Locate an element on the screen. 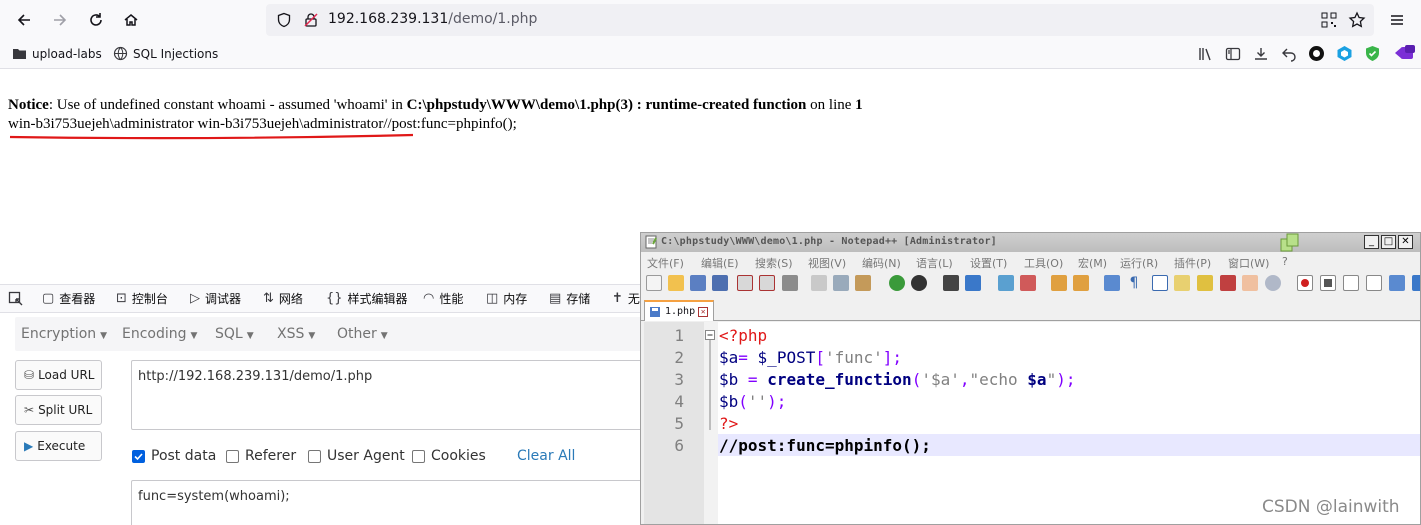 The image size is (1421, 525). find-icon is located at coordinates (951, 283).